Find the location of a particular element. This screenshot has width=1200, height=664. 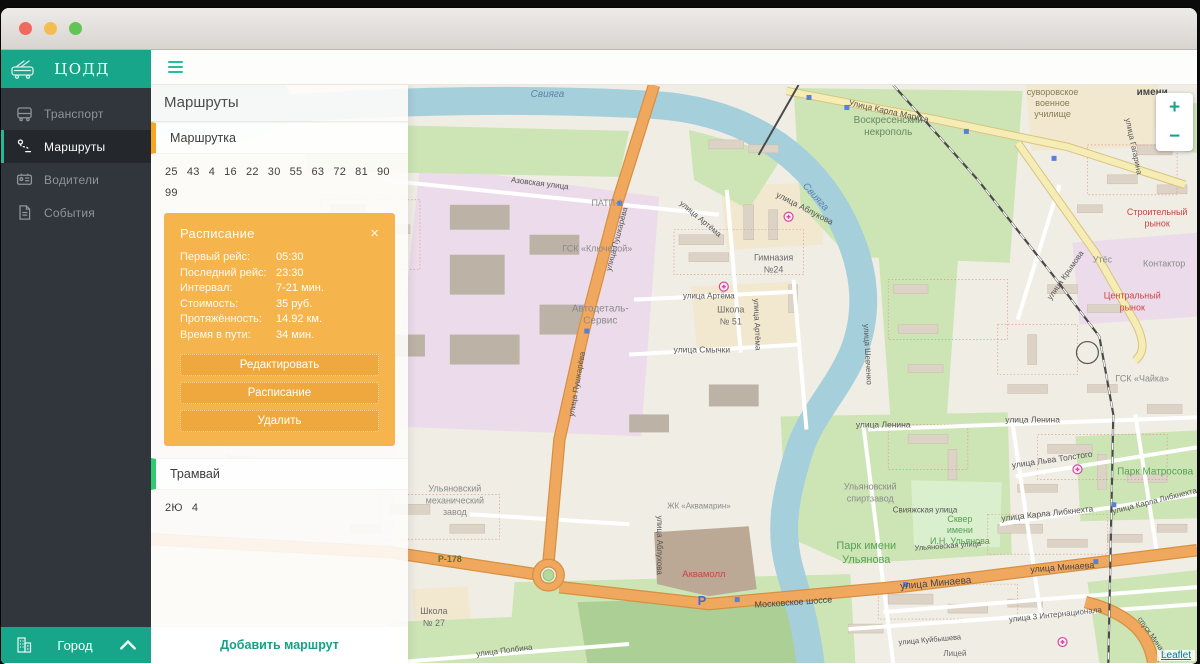

add-route-button: Добавить маршрут is located at coordinates (279, 645).